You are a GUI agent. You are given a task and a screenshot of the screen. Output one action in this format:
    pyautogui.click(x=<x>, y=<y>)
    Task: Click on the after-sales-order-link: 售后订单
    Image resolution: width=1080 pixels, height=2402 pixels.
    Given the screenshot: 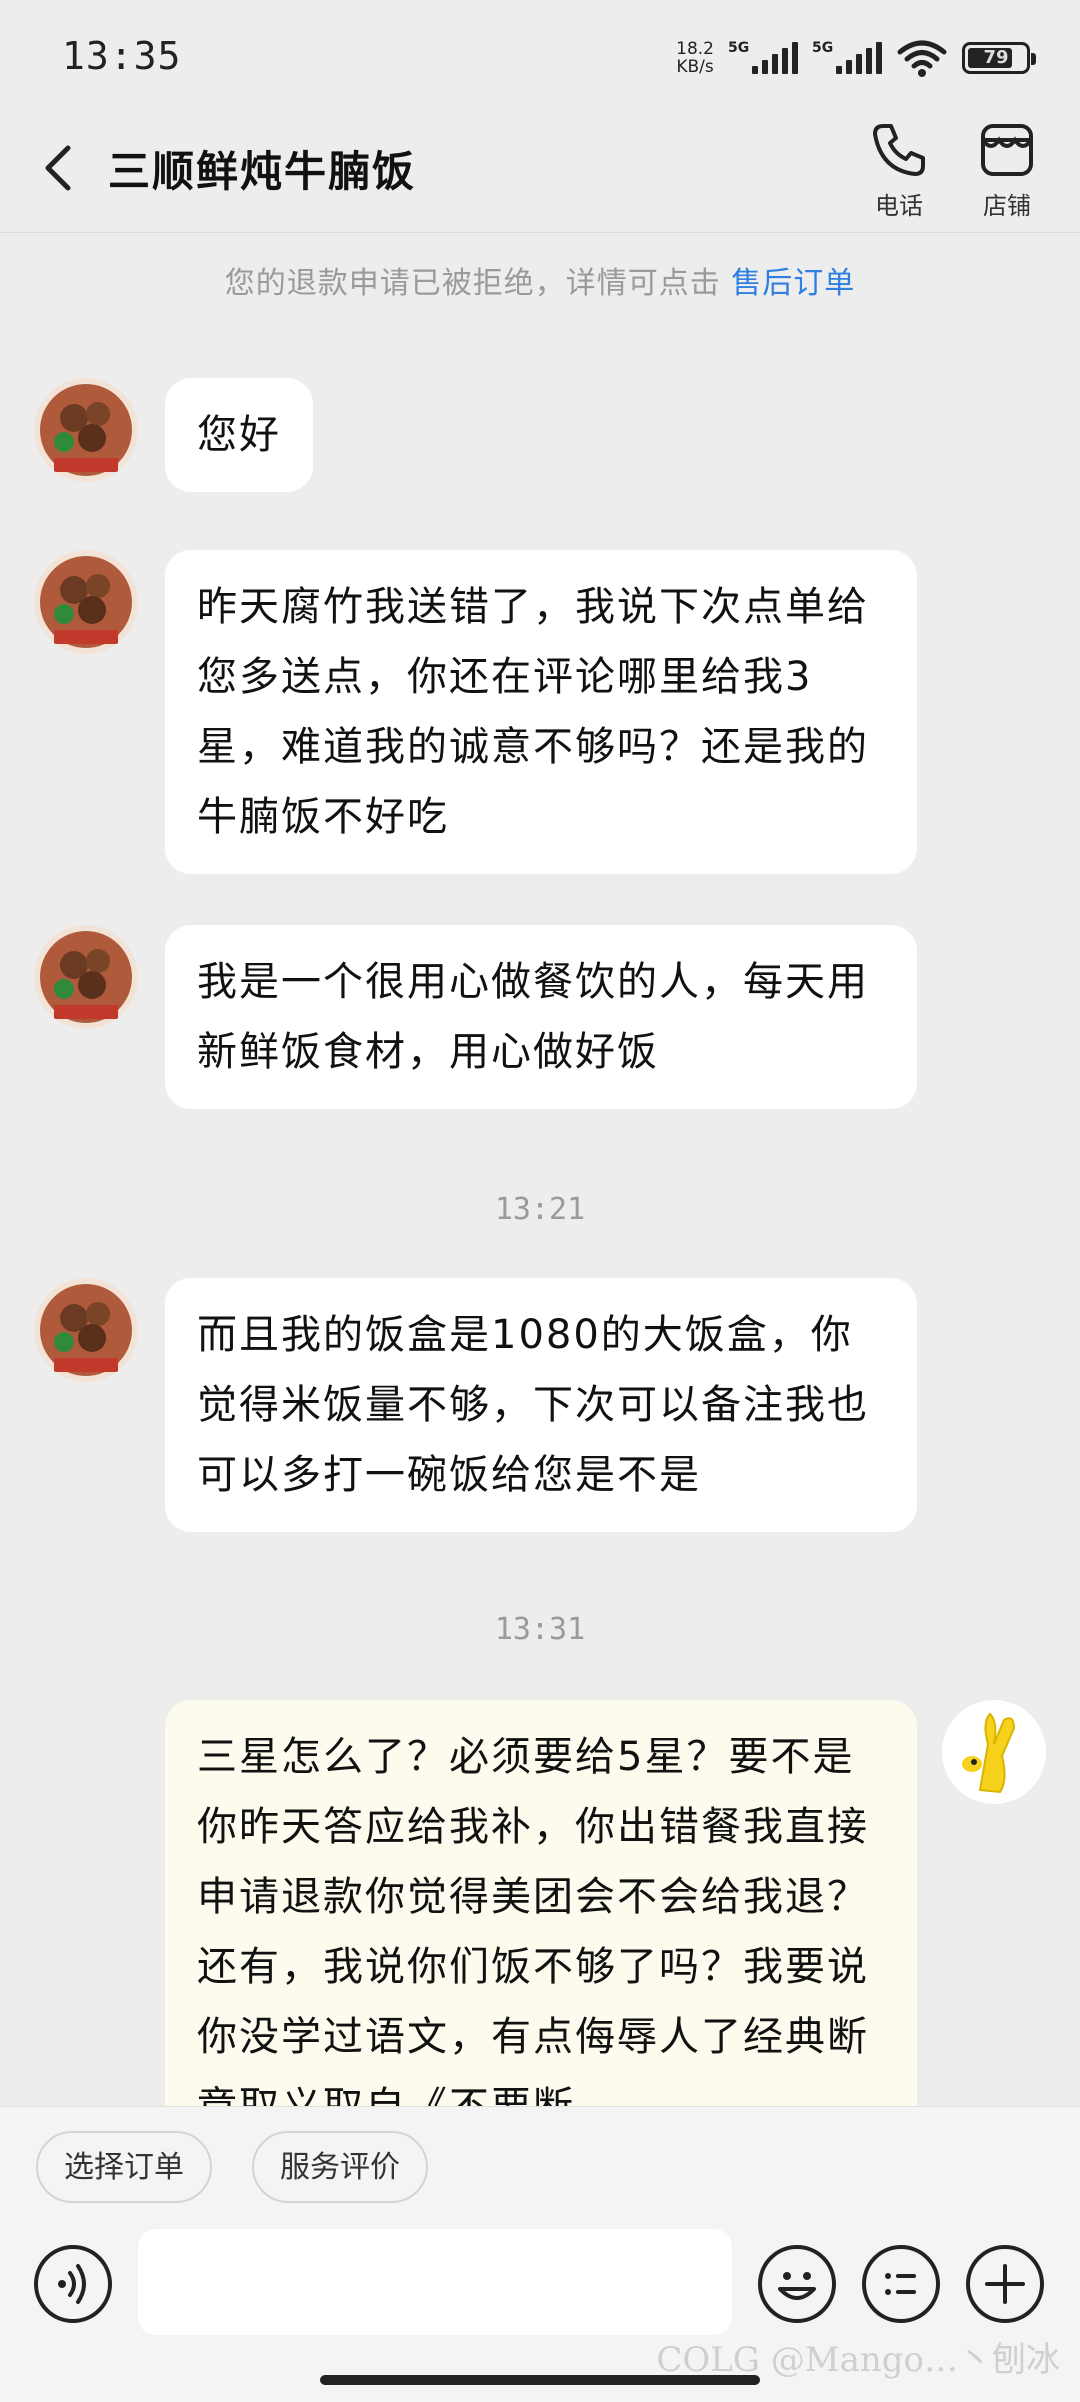 What is the action you would take?
    pyautogui.click(x=793, y=283)
    